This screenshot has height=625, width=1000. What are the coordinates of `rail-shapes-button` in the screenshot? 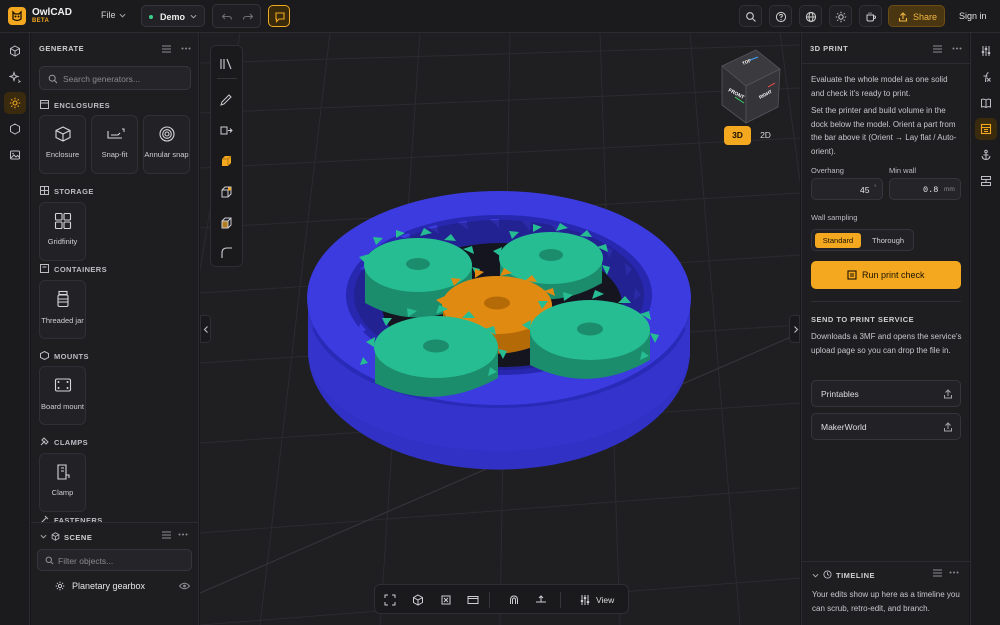 It's located at (15, 129).